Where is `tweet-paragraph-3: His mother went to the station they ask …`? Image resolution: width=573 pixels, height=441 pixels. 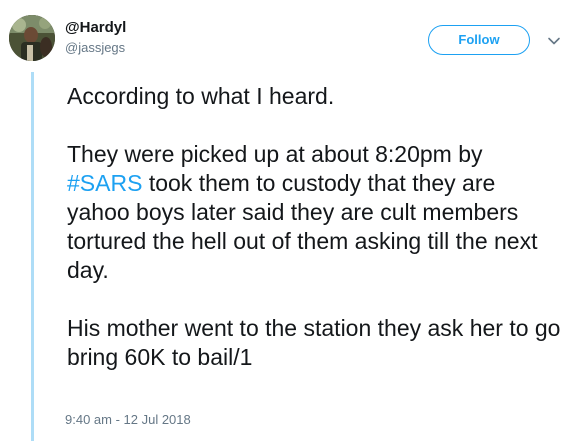
tweet-paragraph-3: His mother went to the station they ask … is located at coordinates (317, 342).